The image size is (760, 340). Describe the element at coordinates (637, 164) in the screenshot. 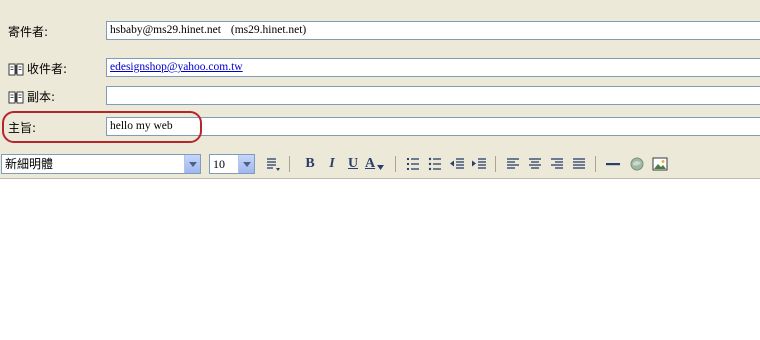

I see `insert-link-icon` at that location.